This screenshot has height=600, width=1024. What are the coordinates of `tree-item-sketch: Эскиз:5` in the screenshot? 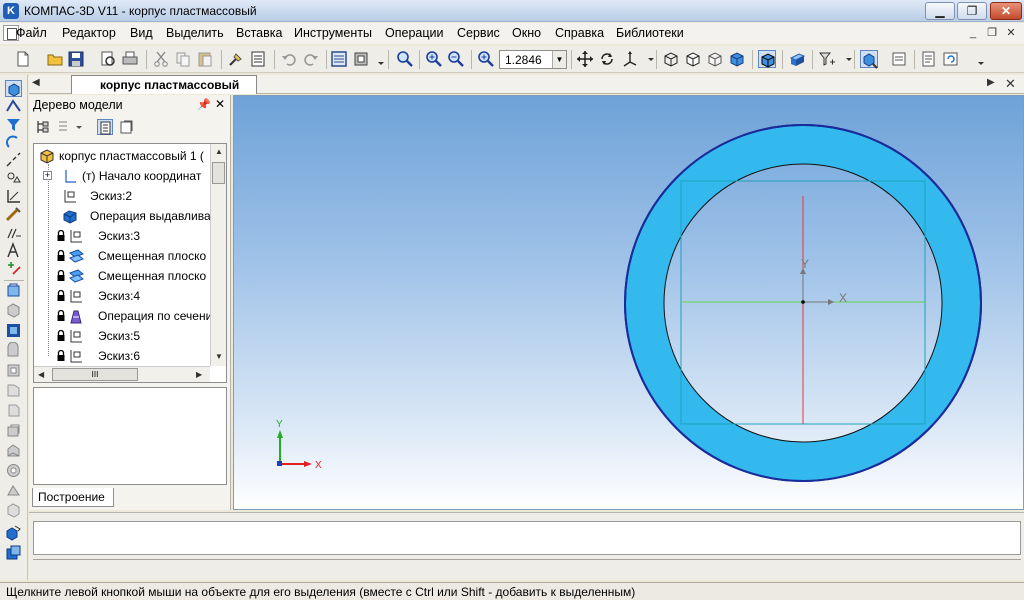 It's located at (122, 336).